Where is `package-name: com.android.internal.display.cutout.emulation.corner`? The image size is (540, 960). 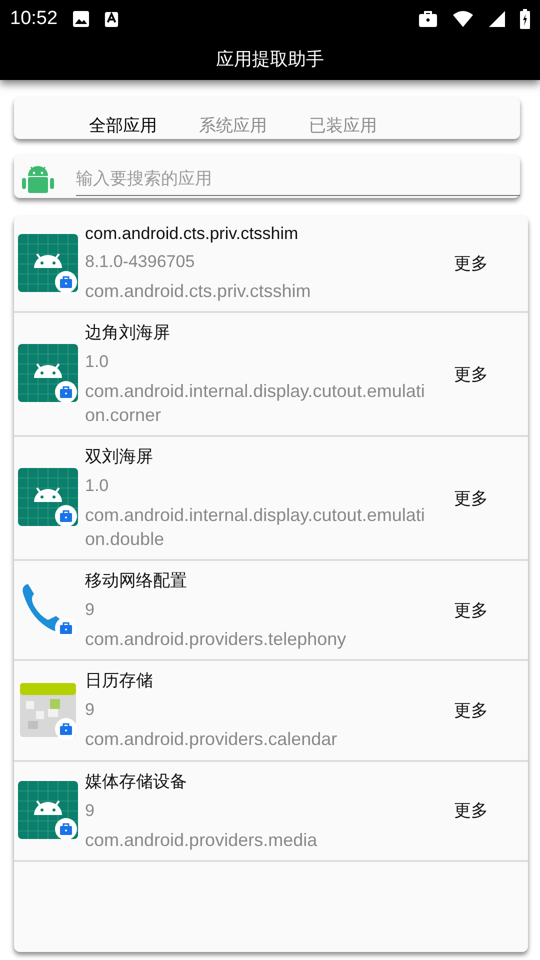 package-name: com.android.internal.display.cutout.emulation.corner is located at coordinates (255, 403).